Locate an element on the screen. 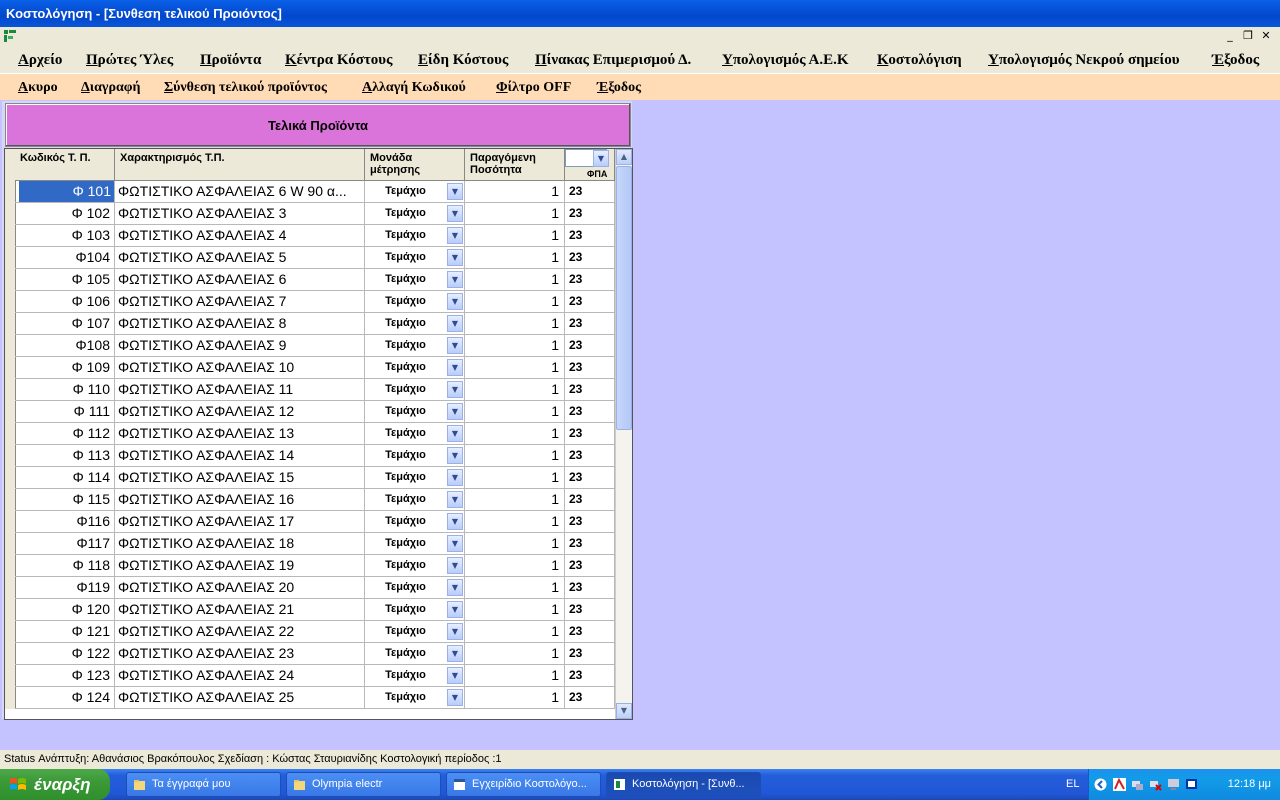 The height and width of the screenshot is (800, 1280). cell-code: Φ 101 is located at coordinates (65, 192).